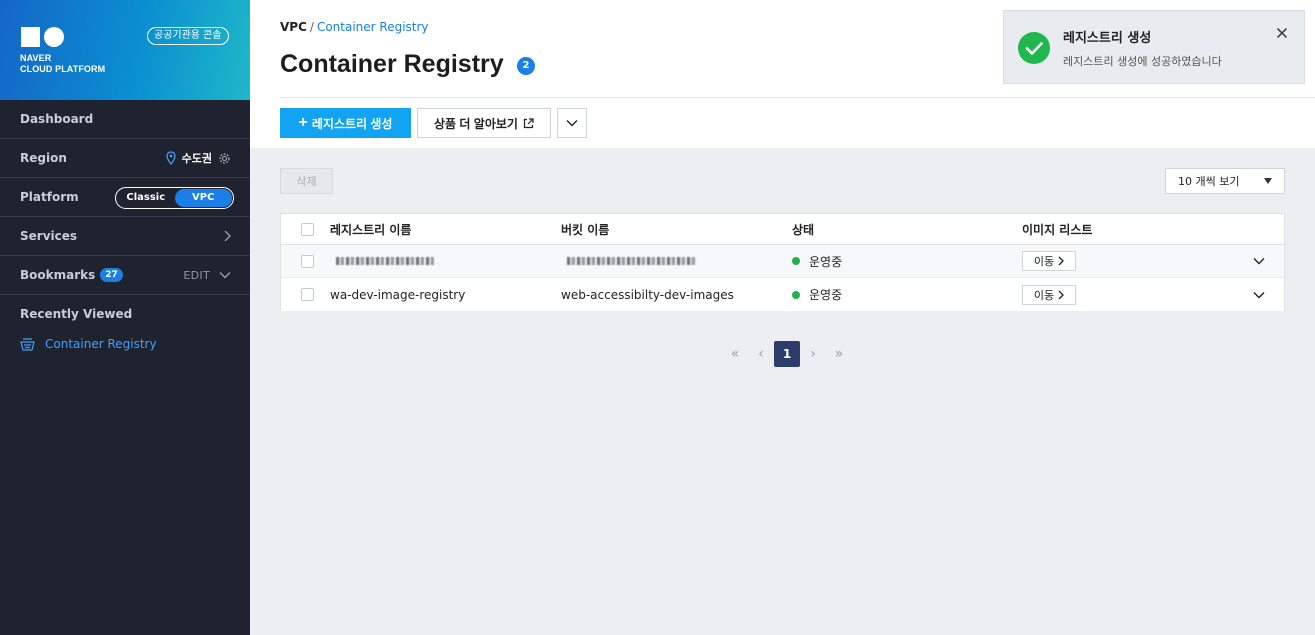 This screenshot has height=635, width=1315. What do you see at coordinates (146, 198) in the screenshot?
I see `platform-option-classic: Classic` at bounding box center [146, 198].